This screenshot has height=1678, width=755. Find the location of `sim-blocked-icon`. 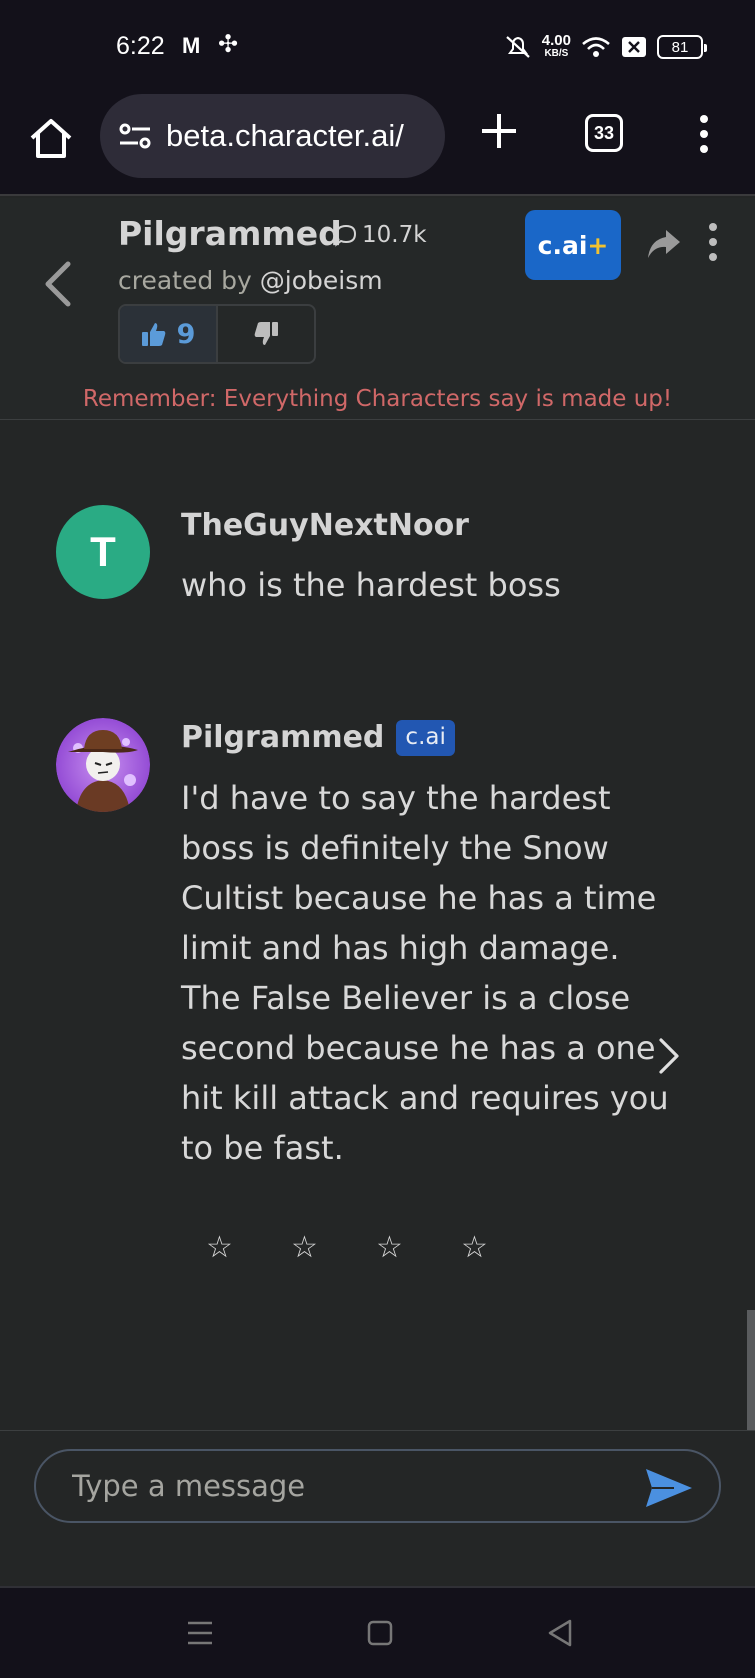

sim-blocked-icon is located at coordinates (634, 47).